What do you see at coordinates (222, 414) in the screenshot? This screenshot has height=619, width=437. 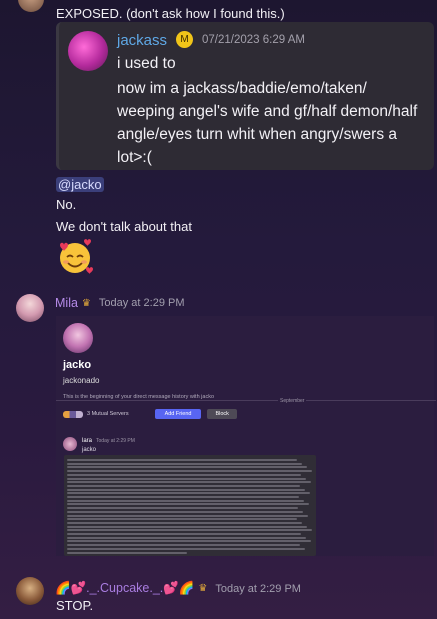 I see `block-button: Block` at bounding box center [222, 414].